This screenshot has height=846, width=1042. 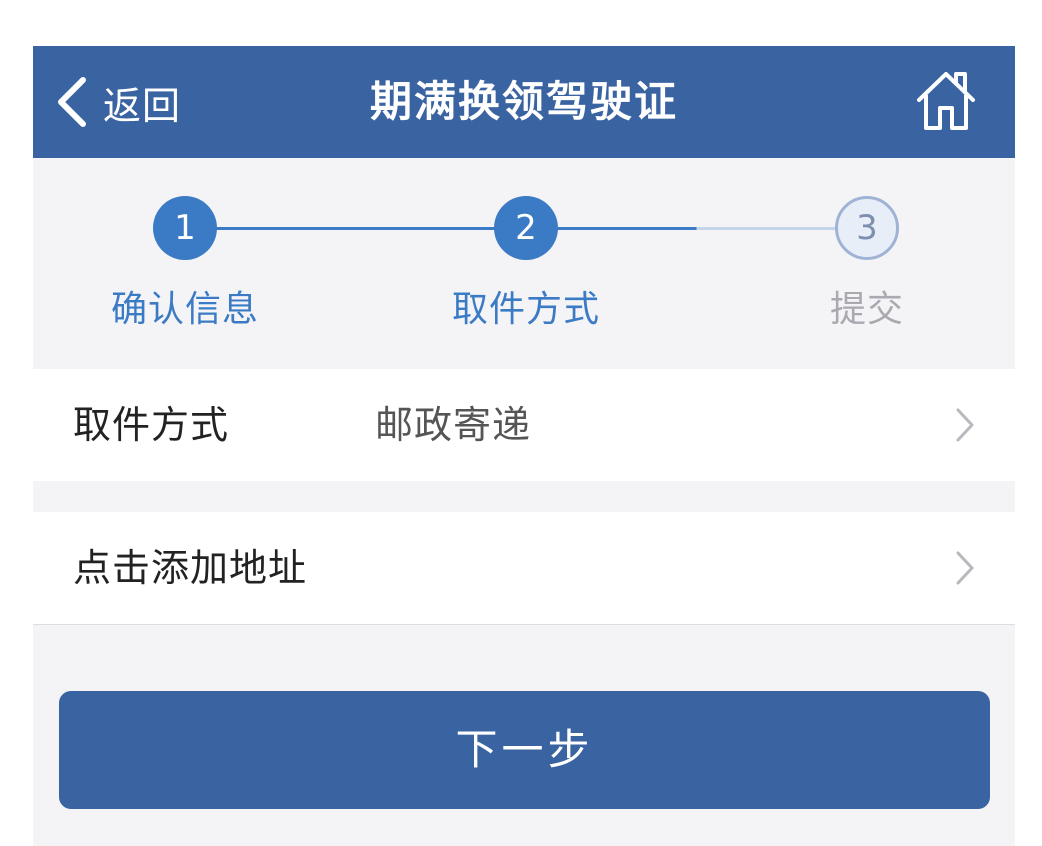 What do you see at coordinates (525, 309) in the screenshot?
I see `step-2-label: 取件方式` at bounding box center [525, 309].